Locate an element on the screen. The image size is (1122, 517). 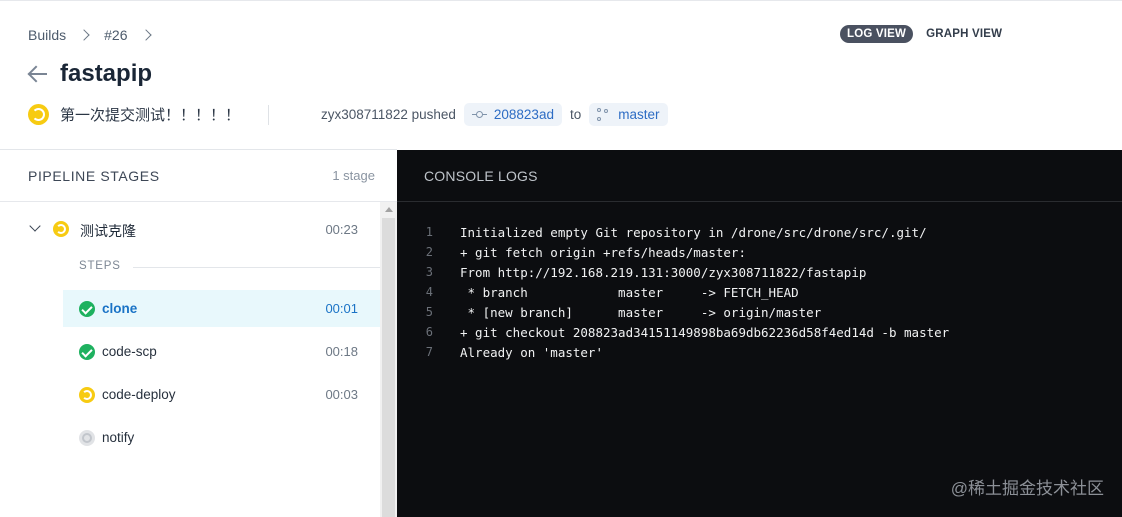
line-number: 4 is located at coordinates (415, 292).